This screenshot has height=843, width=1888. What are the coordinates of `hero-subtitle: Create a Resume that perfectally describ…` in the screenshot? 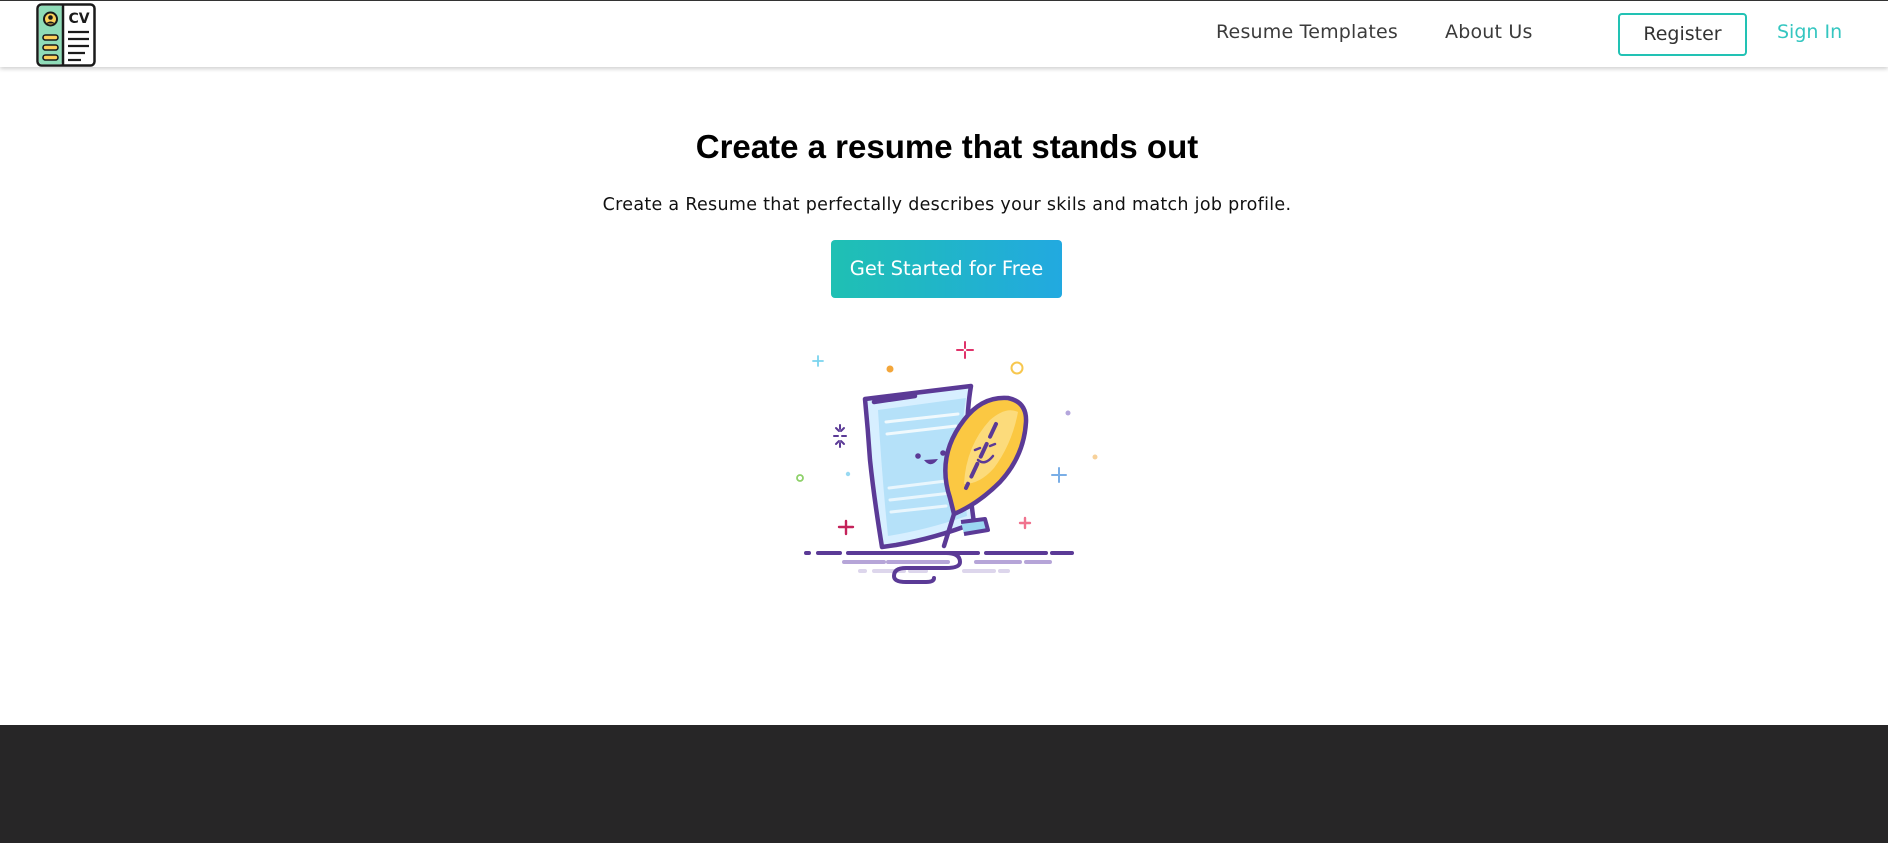 It's located at (947, 205).